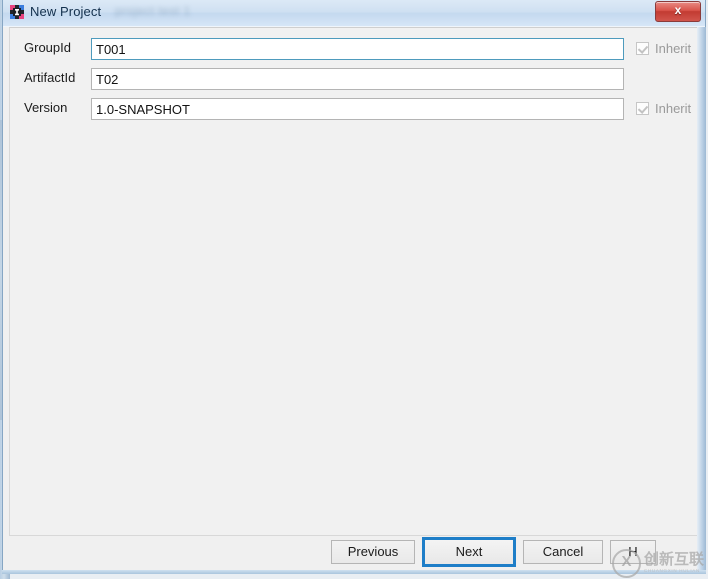 This screenshot has height=579, width=708. What do you see at coordinates (46, 107) in the screenshot?
I see `version-label: Version` at bounding box center [46, 107].